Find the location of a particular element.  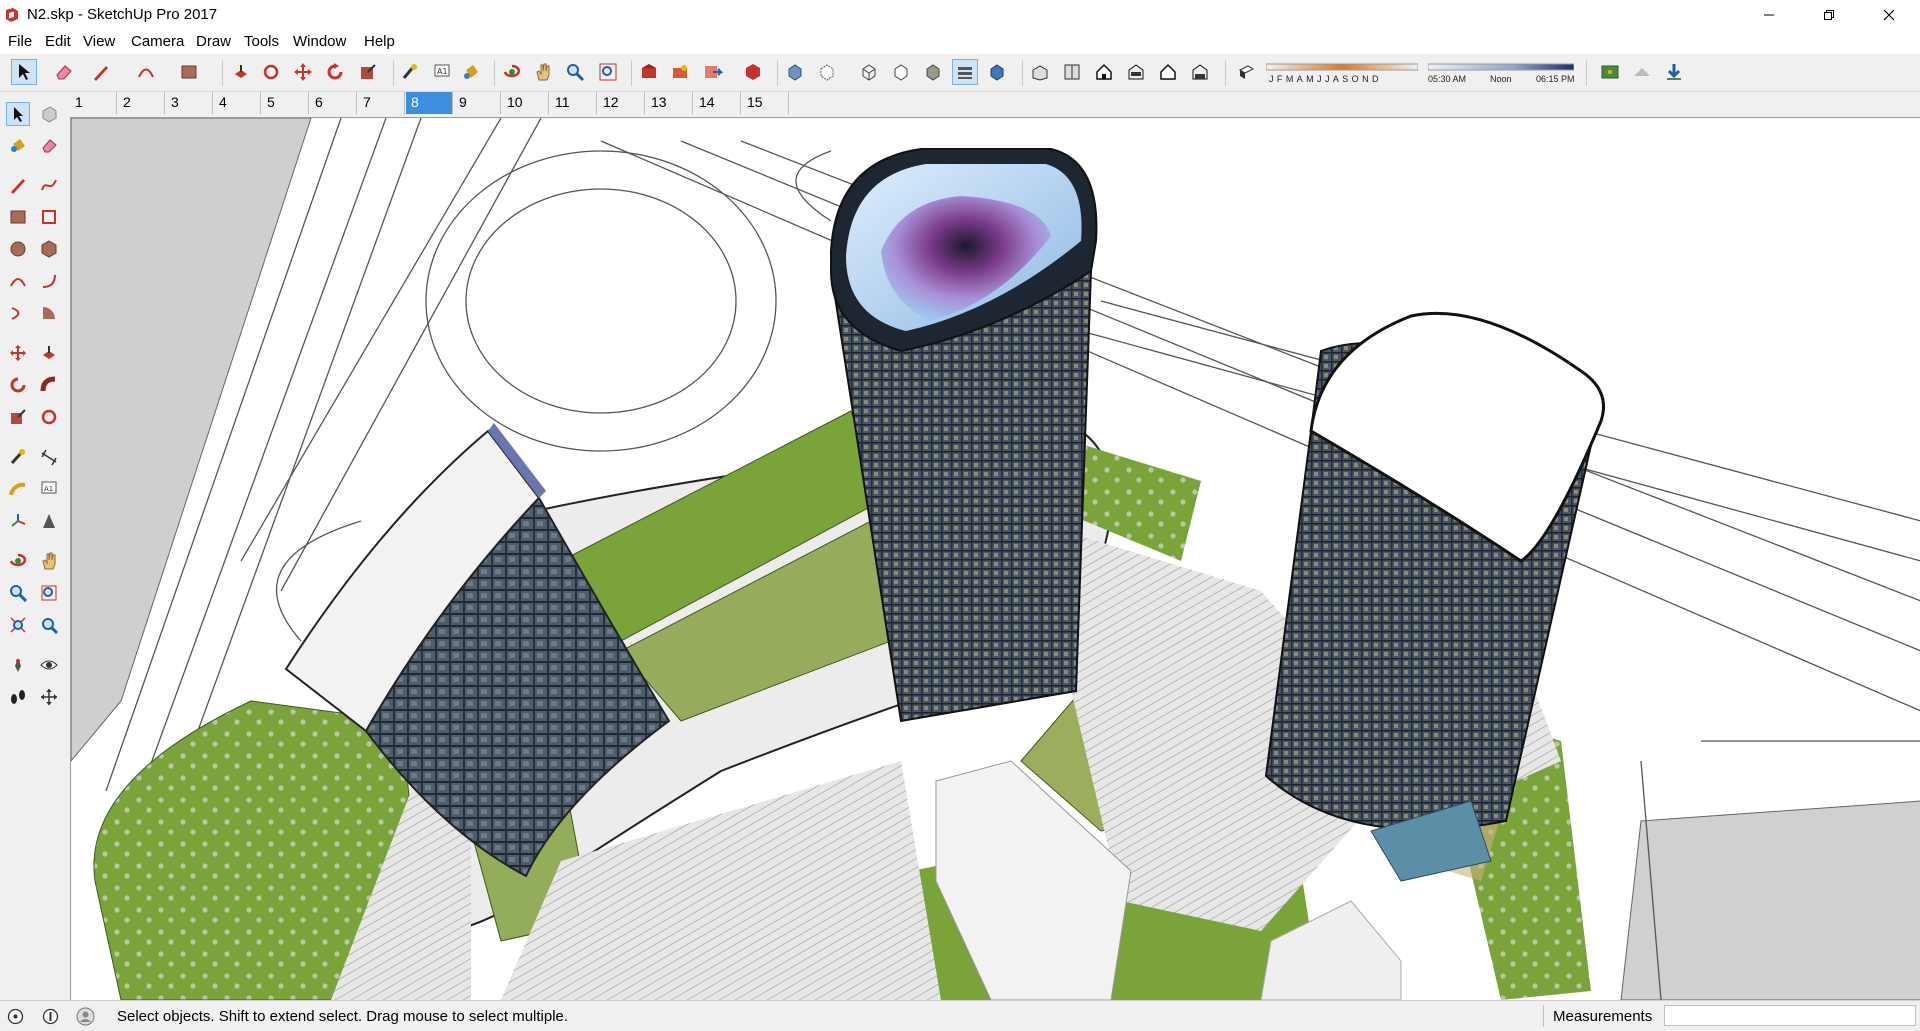

lt-move-button is located at coordinates (18, 353).